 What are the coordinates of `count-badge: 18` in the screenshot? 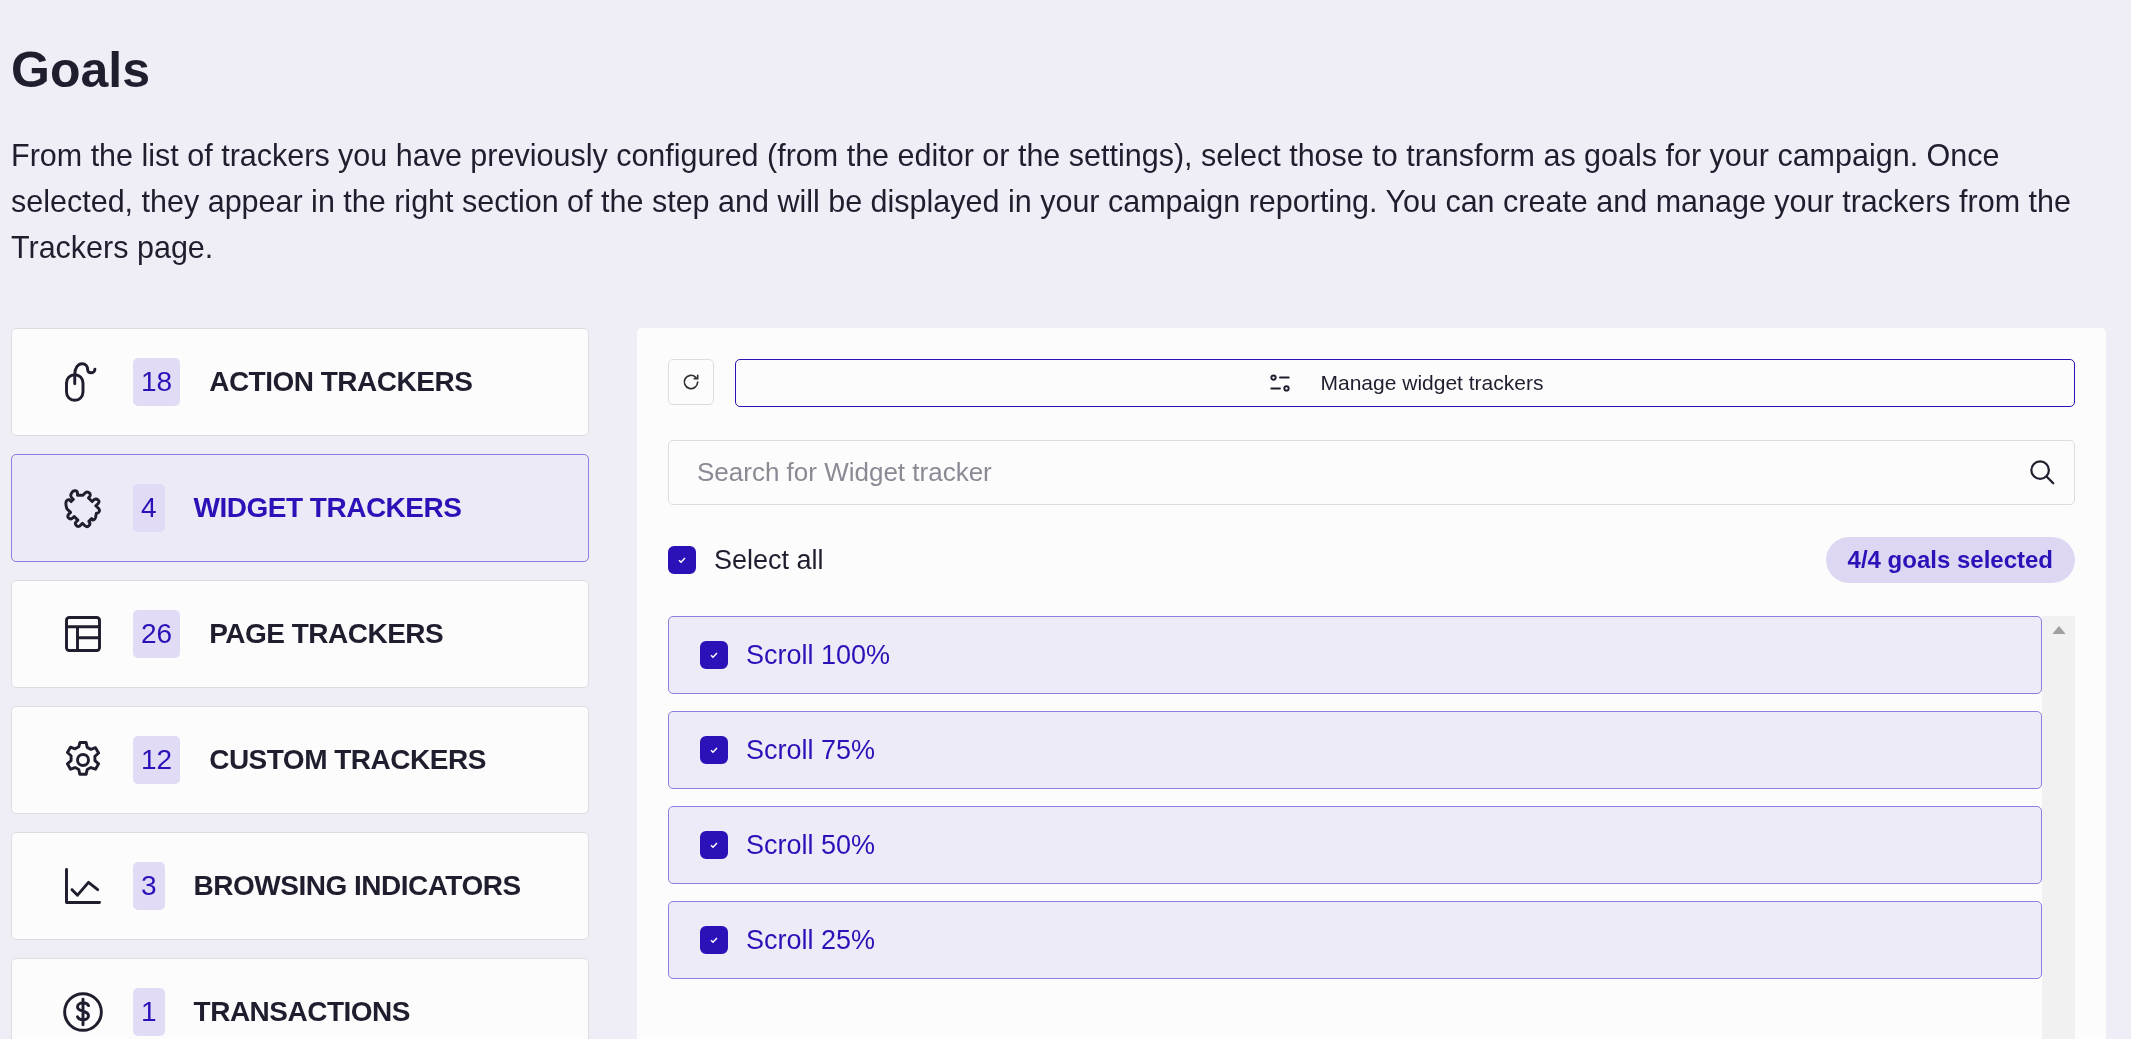 It's located at (157, 382).